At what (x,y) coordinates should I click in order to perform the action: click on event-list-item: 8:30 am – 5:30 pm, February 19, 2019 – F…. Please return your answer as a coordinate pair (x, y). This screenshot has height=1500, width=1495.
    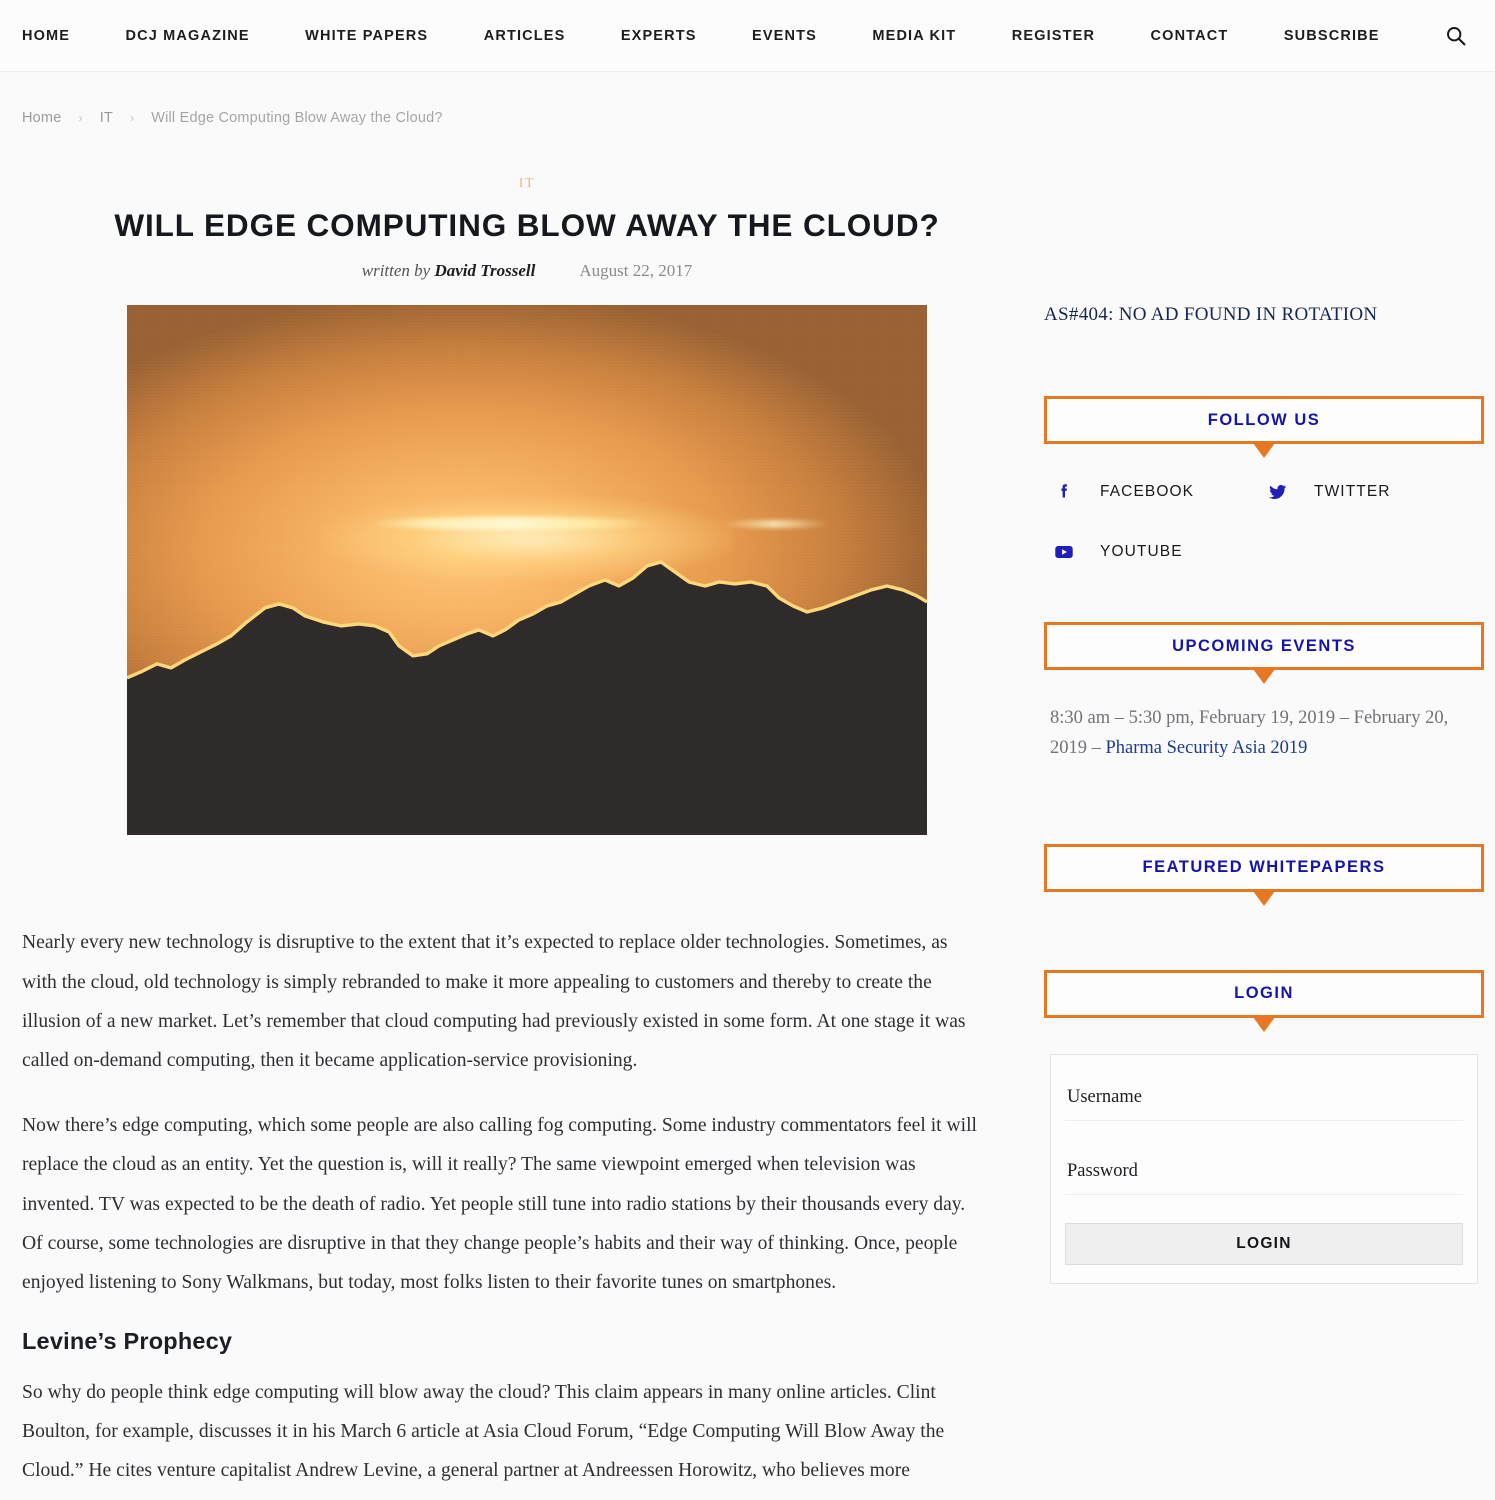
    Looking at the image, I should click on (1264, 734).